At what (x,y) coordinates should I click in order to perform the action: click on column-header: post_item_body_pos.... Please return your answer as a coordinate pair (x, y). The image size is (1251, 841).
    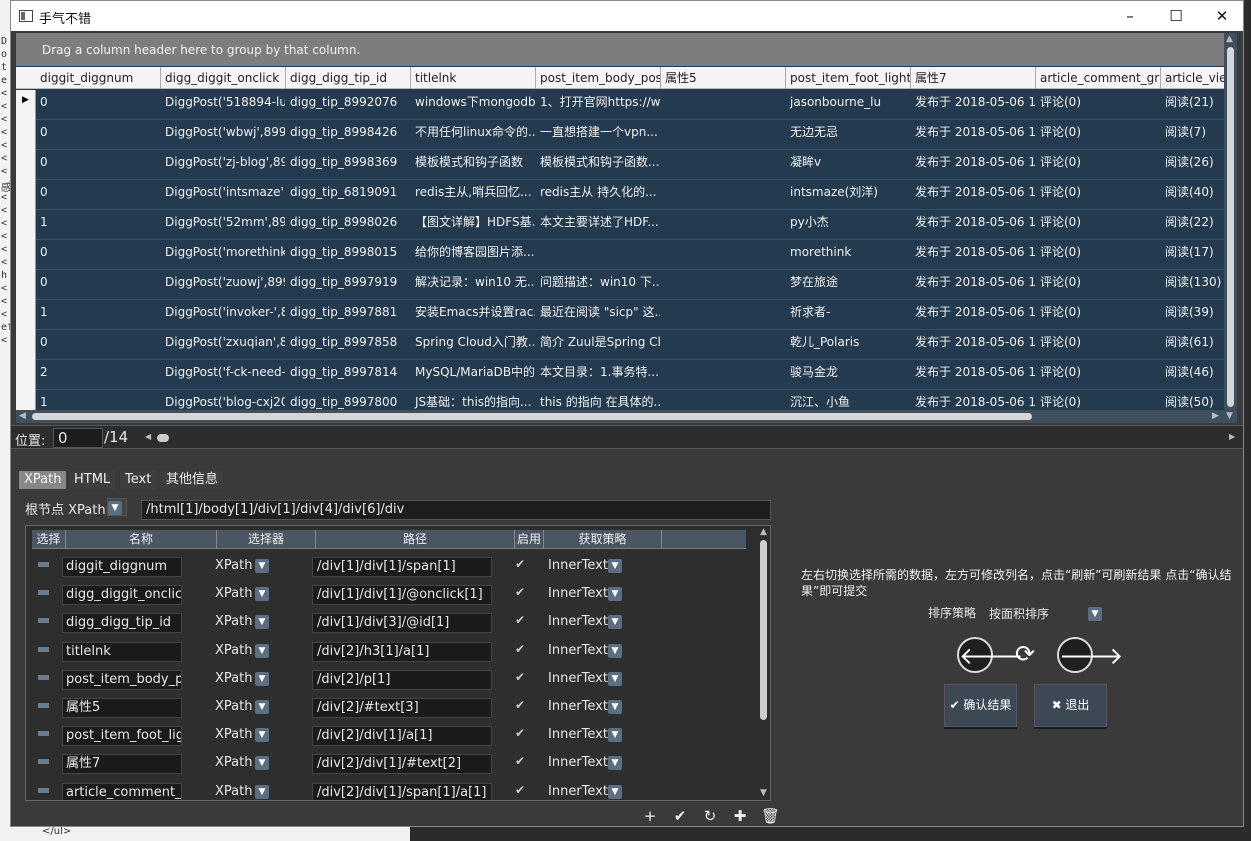
    Looking at the image, I should click on (598, 78).